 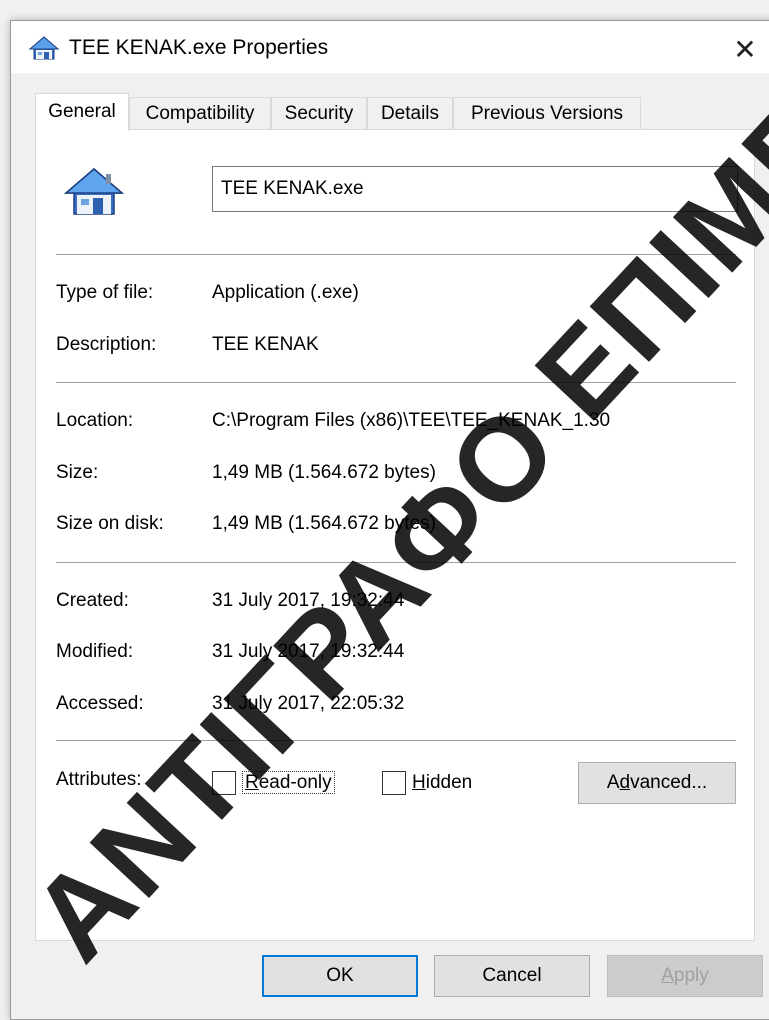 I want to click on size-value: 1,49 MB (1.564.672 bytes), so click(x=324, y=472).